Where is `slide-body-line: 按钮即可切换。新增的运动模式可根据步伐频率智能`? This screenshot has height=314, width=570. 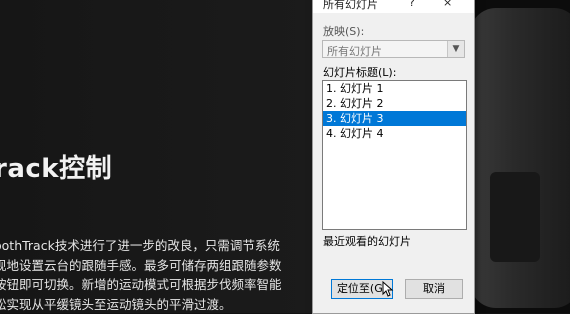 slide-body-line: 按钮即可切换。新增的运动模式可根据步伐频率智能 is located at coordinates (167, 285).